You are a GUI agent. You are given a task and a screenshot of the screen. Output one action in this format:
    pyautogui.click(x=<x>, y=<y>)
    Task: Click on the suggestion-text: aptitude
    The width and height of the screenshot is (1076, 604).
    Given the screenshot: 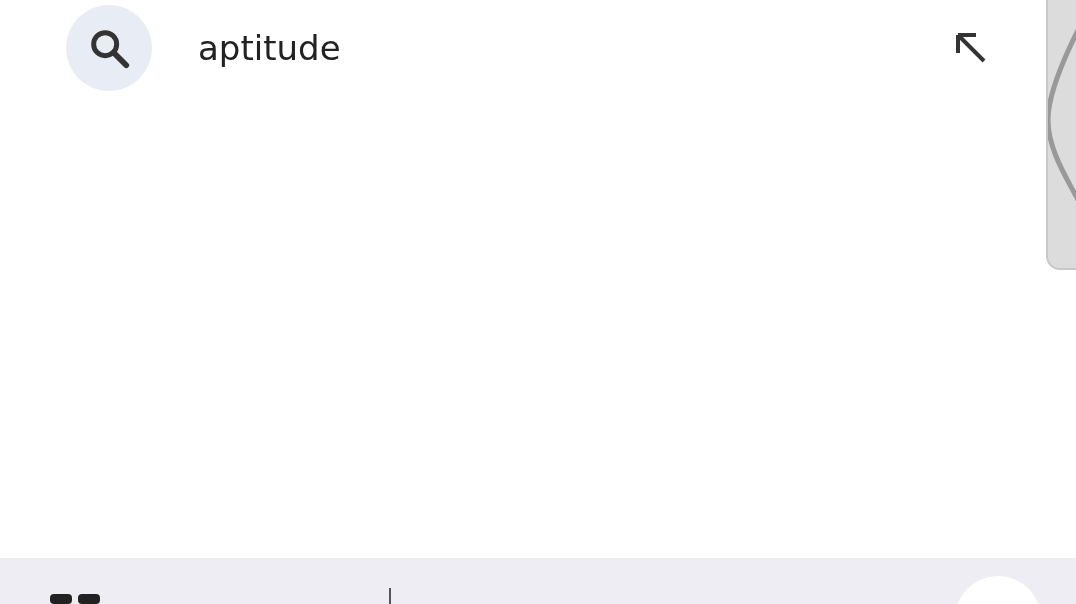 What is the action you would take?
    pyautogui.click(x=576, y=48)
    